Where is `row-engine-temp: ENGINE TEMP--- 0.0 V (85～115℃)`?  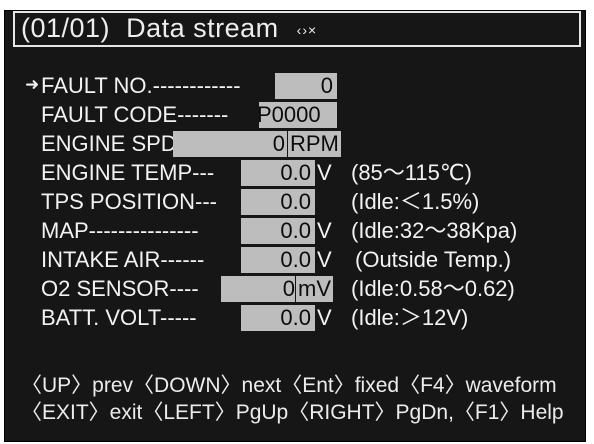 row-engine-temp: ENGINE TEMP--- 0.0 V (85～115℃) is located at coordinates (295, 173).